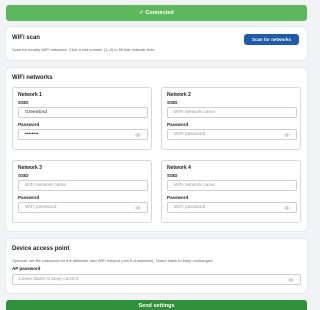  Describe the element at coordinates (30, 95) in the screenshot. I see `network-title: Network 1` at that location.